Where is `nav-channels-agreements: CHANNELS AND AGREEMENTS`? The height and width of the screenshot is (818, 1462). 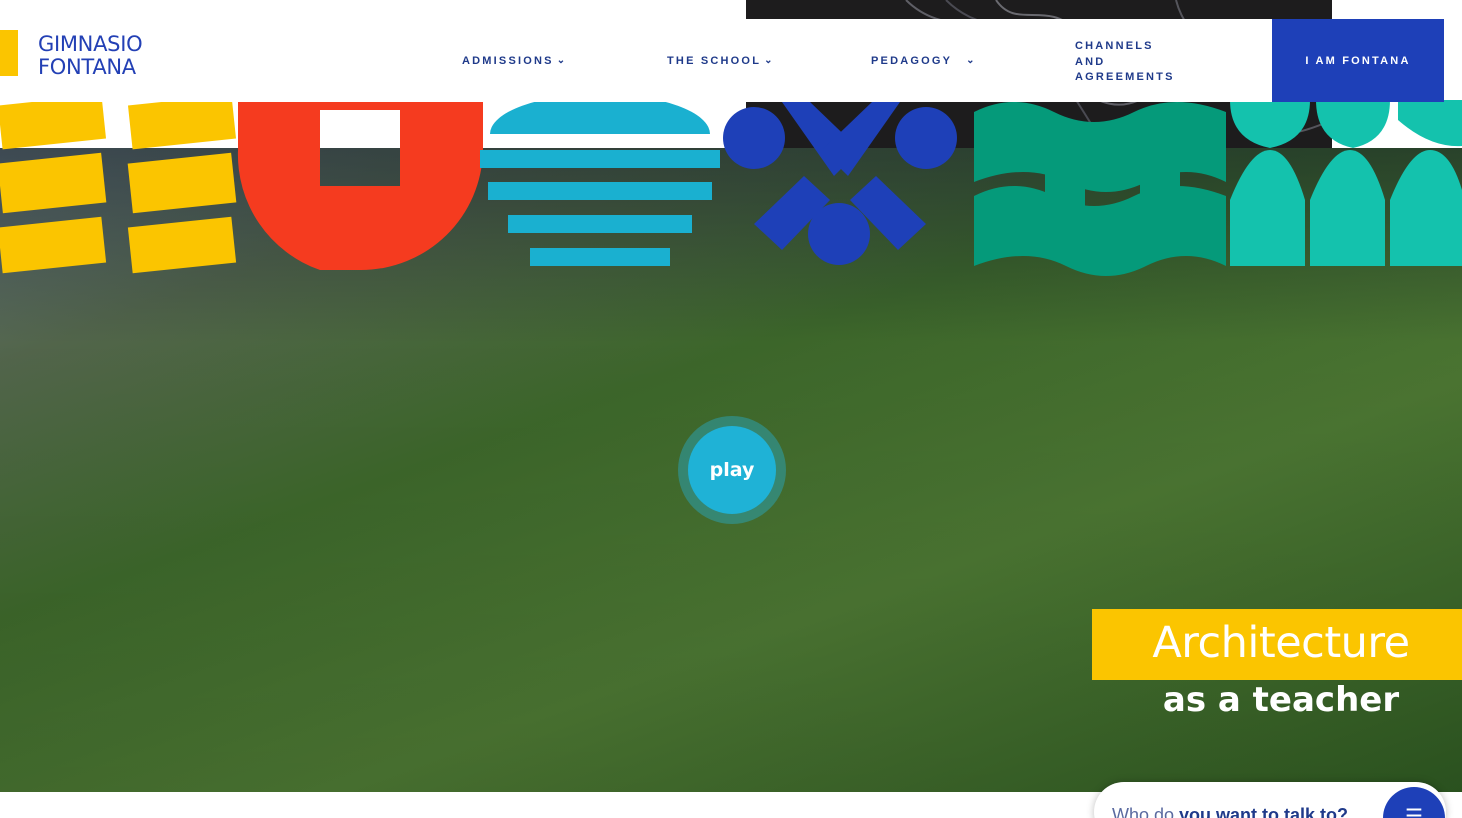
nav-channels-agreements: CHANNELS AND AGREEMENTS is located at coordinates (1125, 62).